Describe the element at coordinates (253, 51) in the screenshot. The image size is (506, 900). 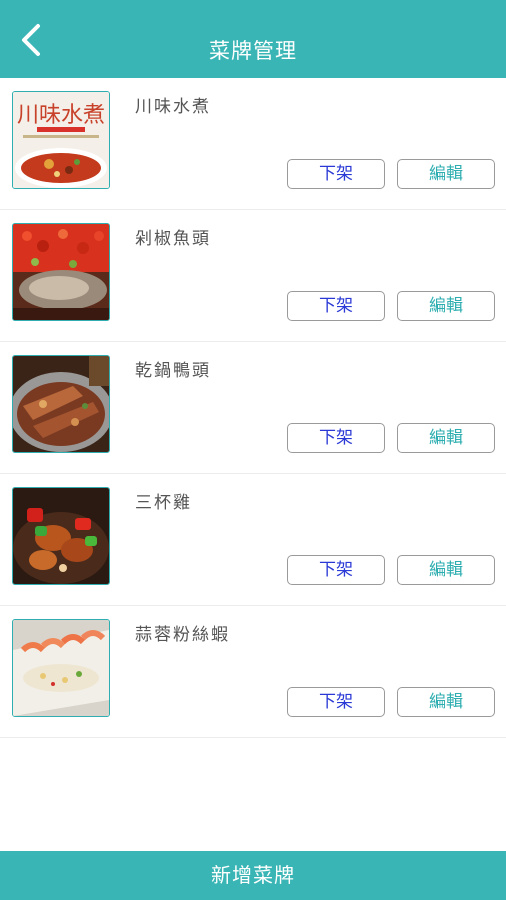
I see `page-title: 菜牌管理` at that location.